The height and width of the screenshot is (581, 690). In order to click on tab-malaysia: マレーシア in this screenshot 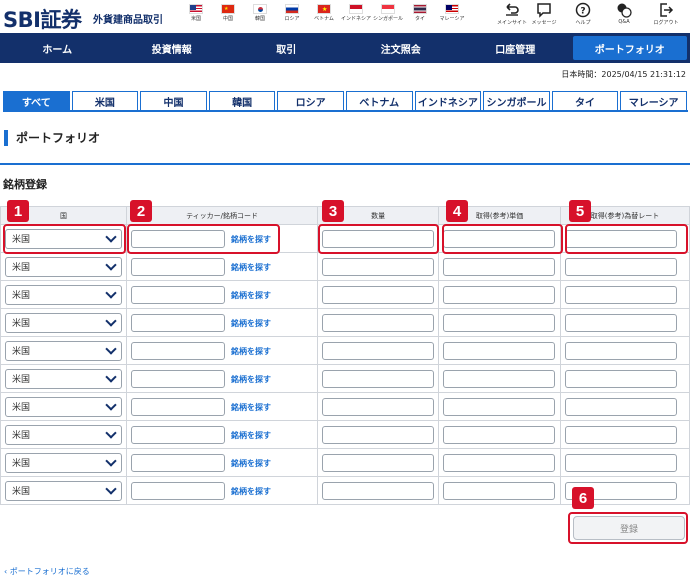, I will do `click(653, 100)`.